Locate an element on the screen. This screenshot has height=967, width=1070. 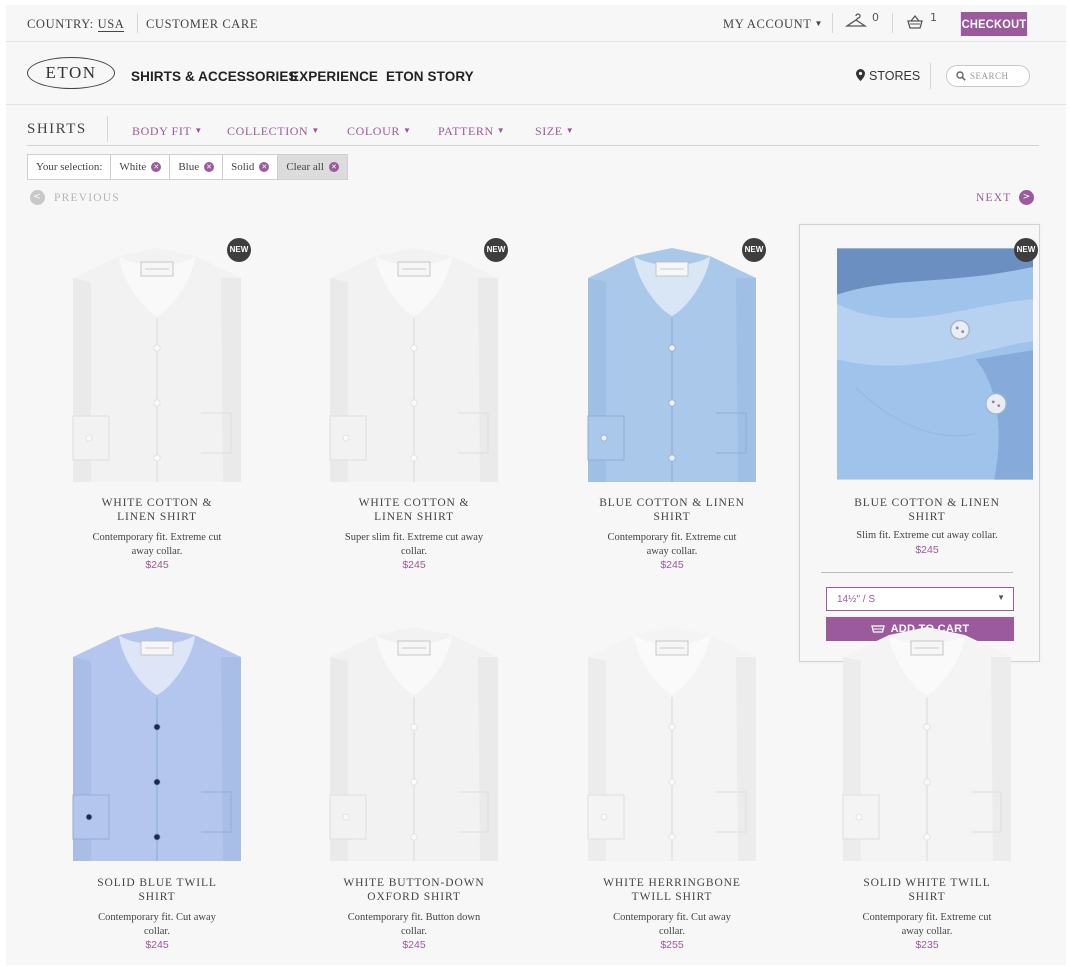
filter-collection: COLLECTION ▼ is located at coordinates (273, 131).